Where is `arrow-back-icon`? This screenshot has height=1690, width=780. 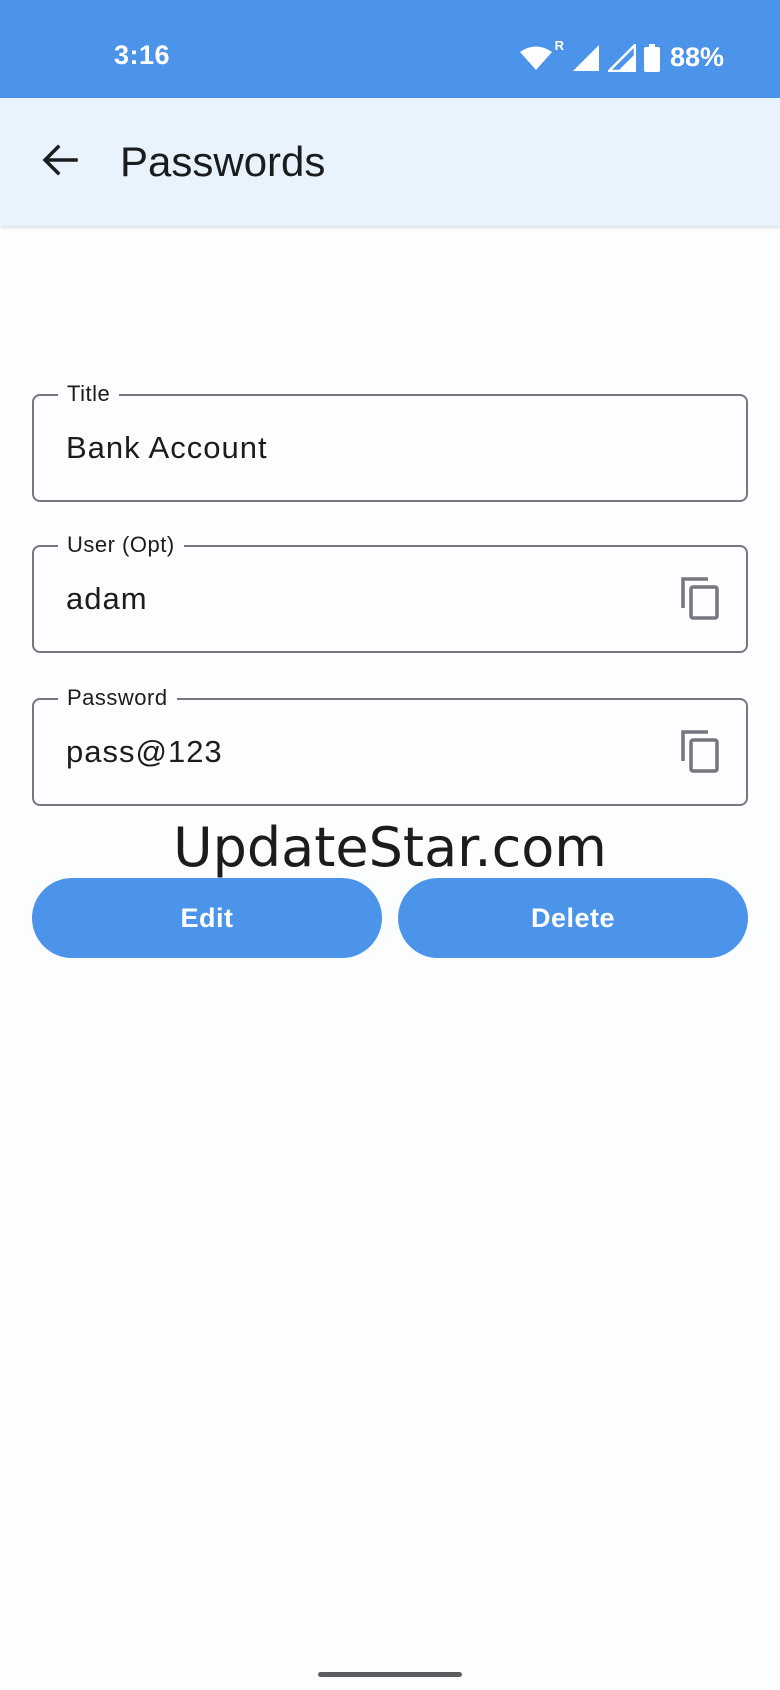
arrow-back-icon is located at coordinates (60, 162).